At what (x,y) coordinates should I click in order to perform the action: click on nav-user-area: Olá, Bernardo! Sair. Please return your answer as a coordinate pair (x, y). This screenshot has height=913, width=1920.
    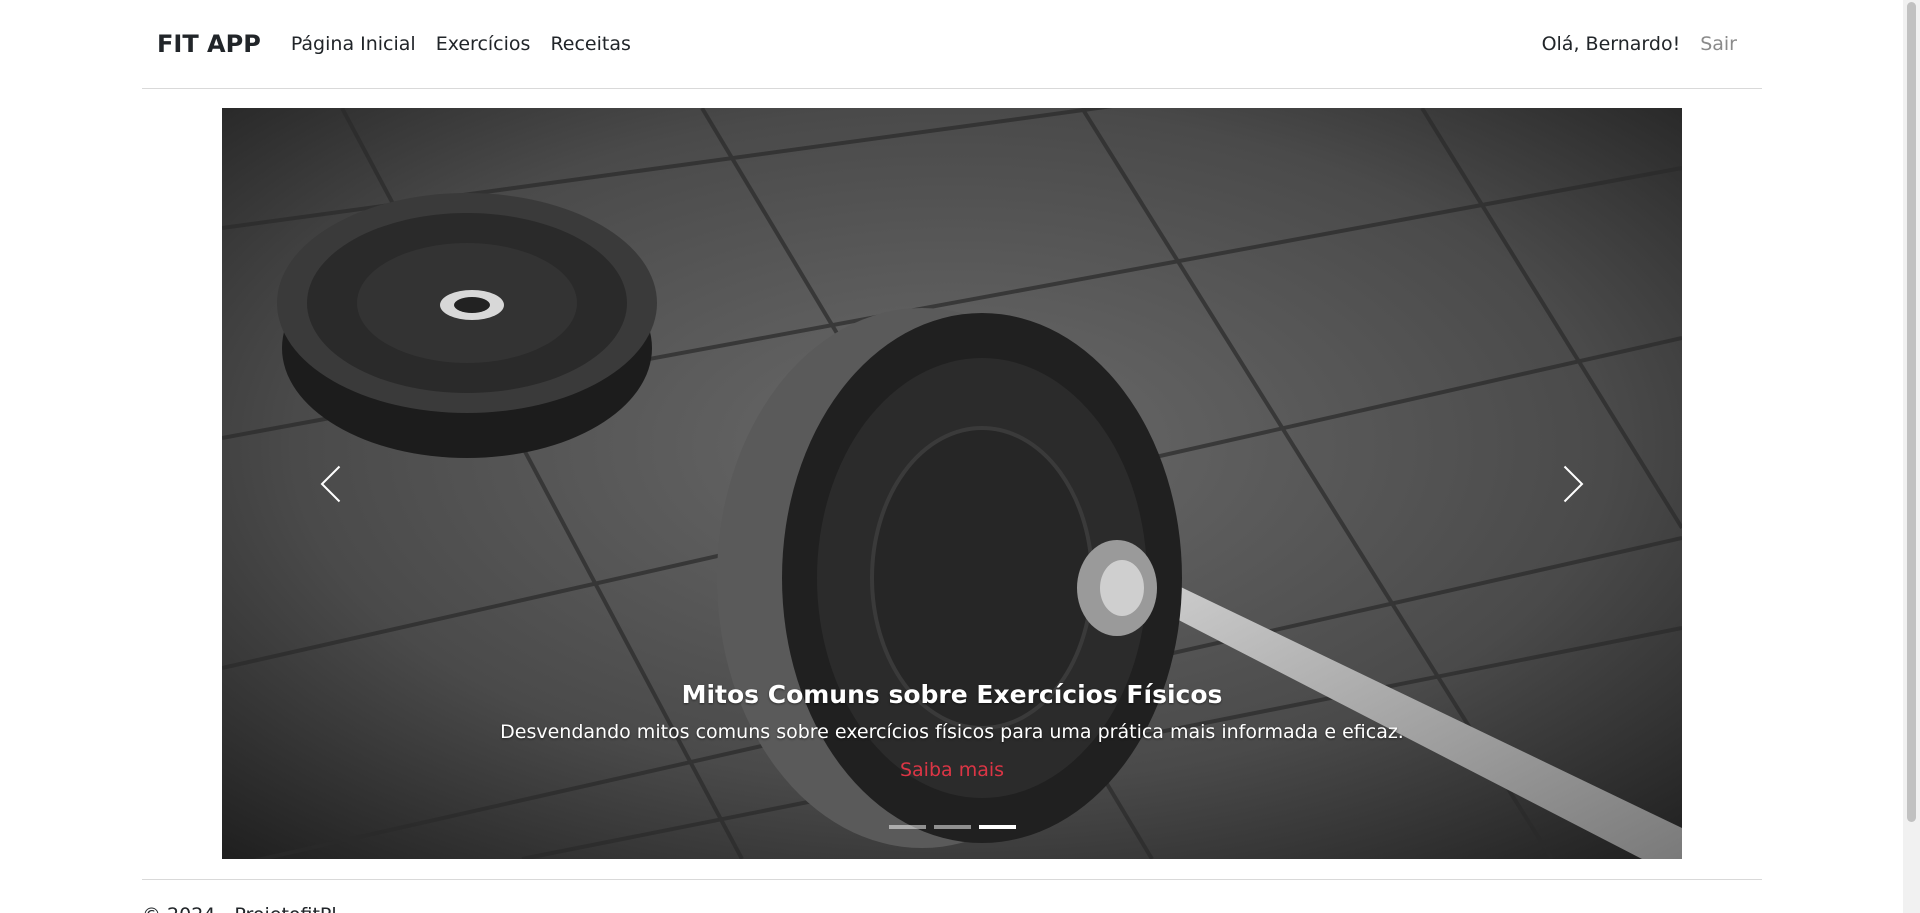
    Looking at the image, I should click on (1639, 44).